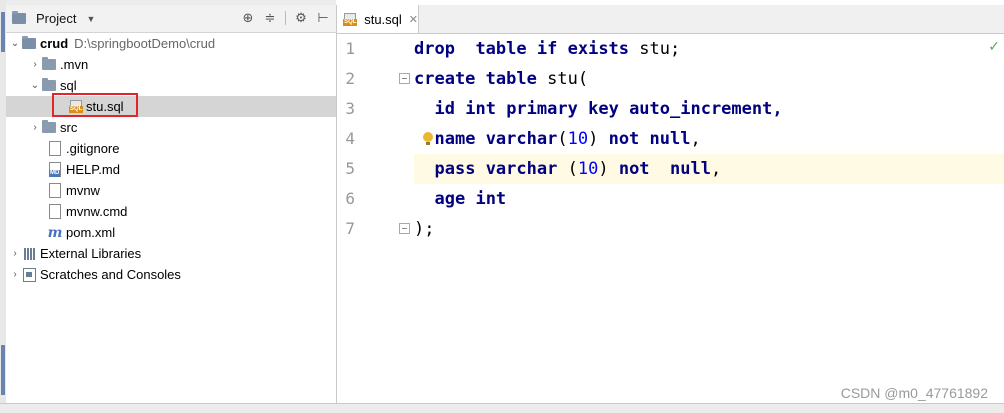 The height and width of the screenshot is (413, 1004). Describe the element at coordinates (68, 85) in the screenshot. I see `tree-item-label: sql` at that location.